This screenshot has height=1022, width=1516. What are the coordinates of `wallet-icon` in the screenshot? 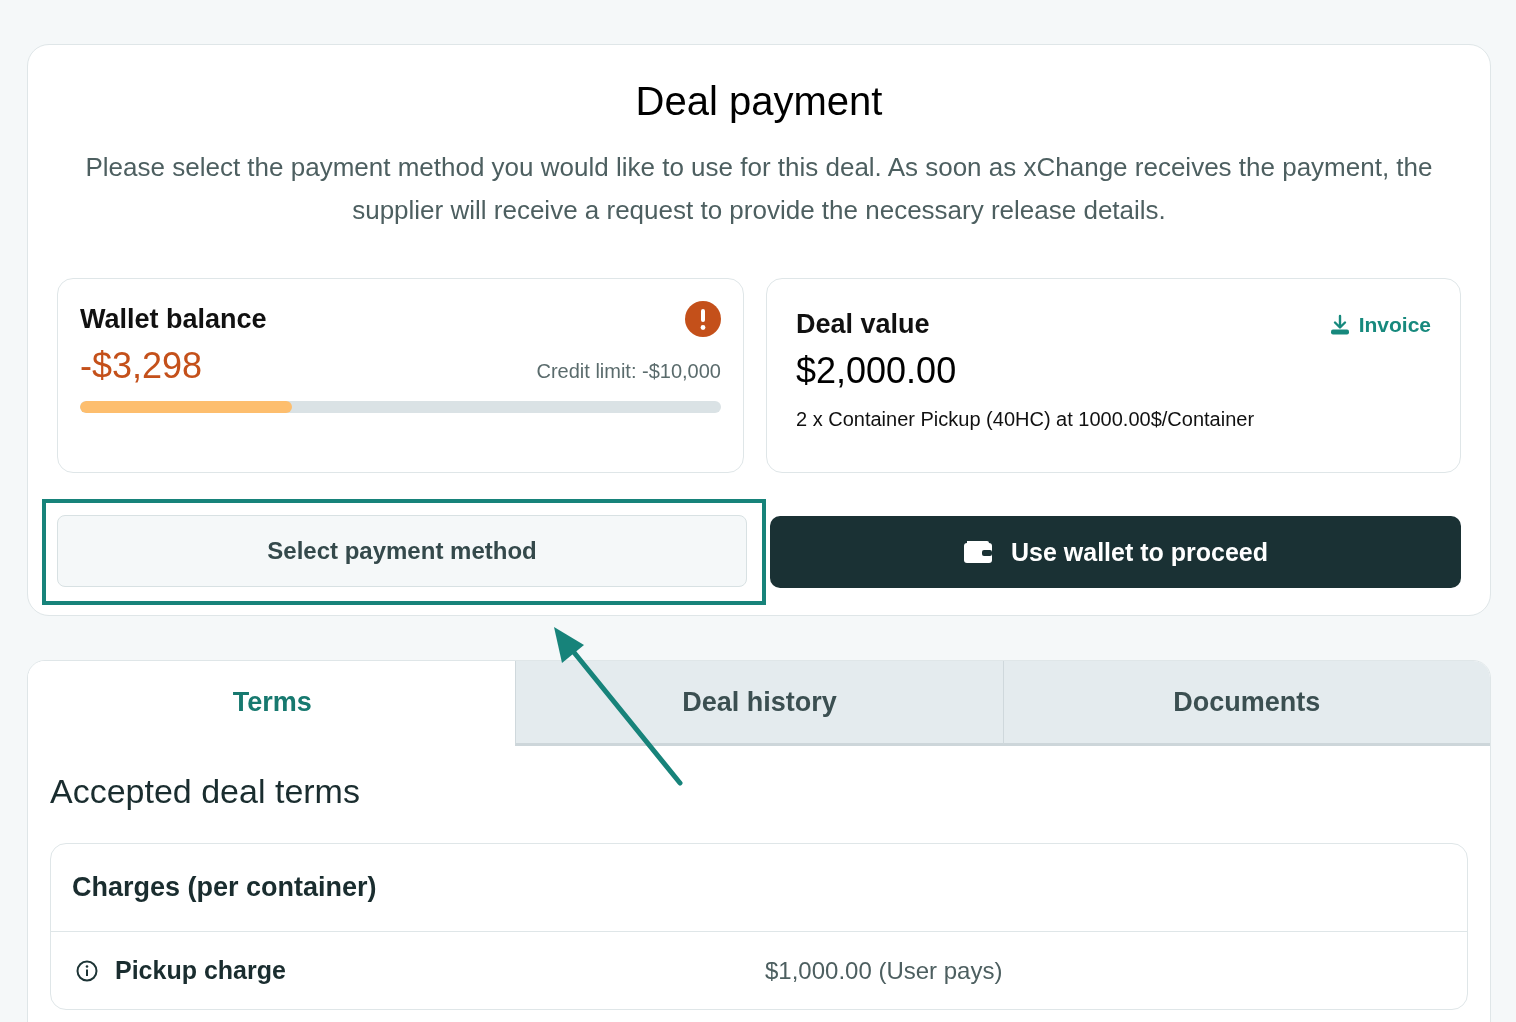 It's located at (978, 552).